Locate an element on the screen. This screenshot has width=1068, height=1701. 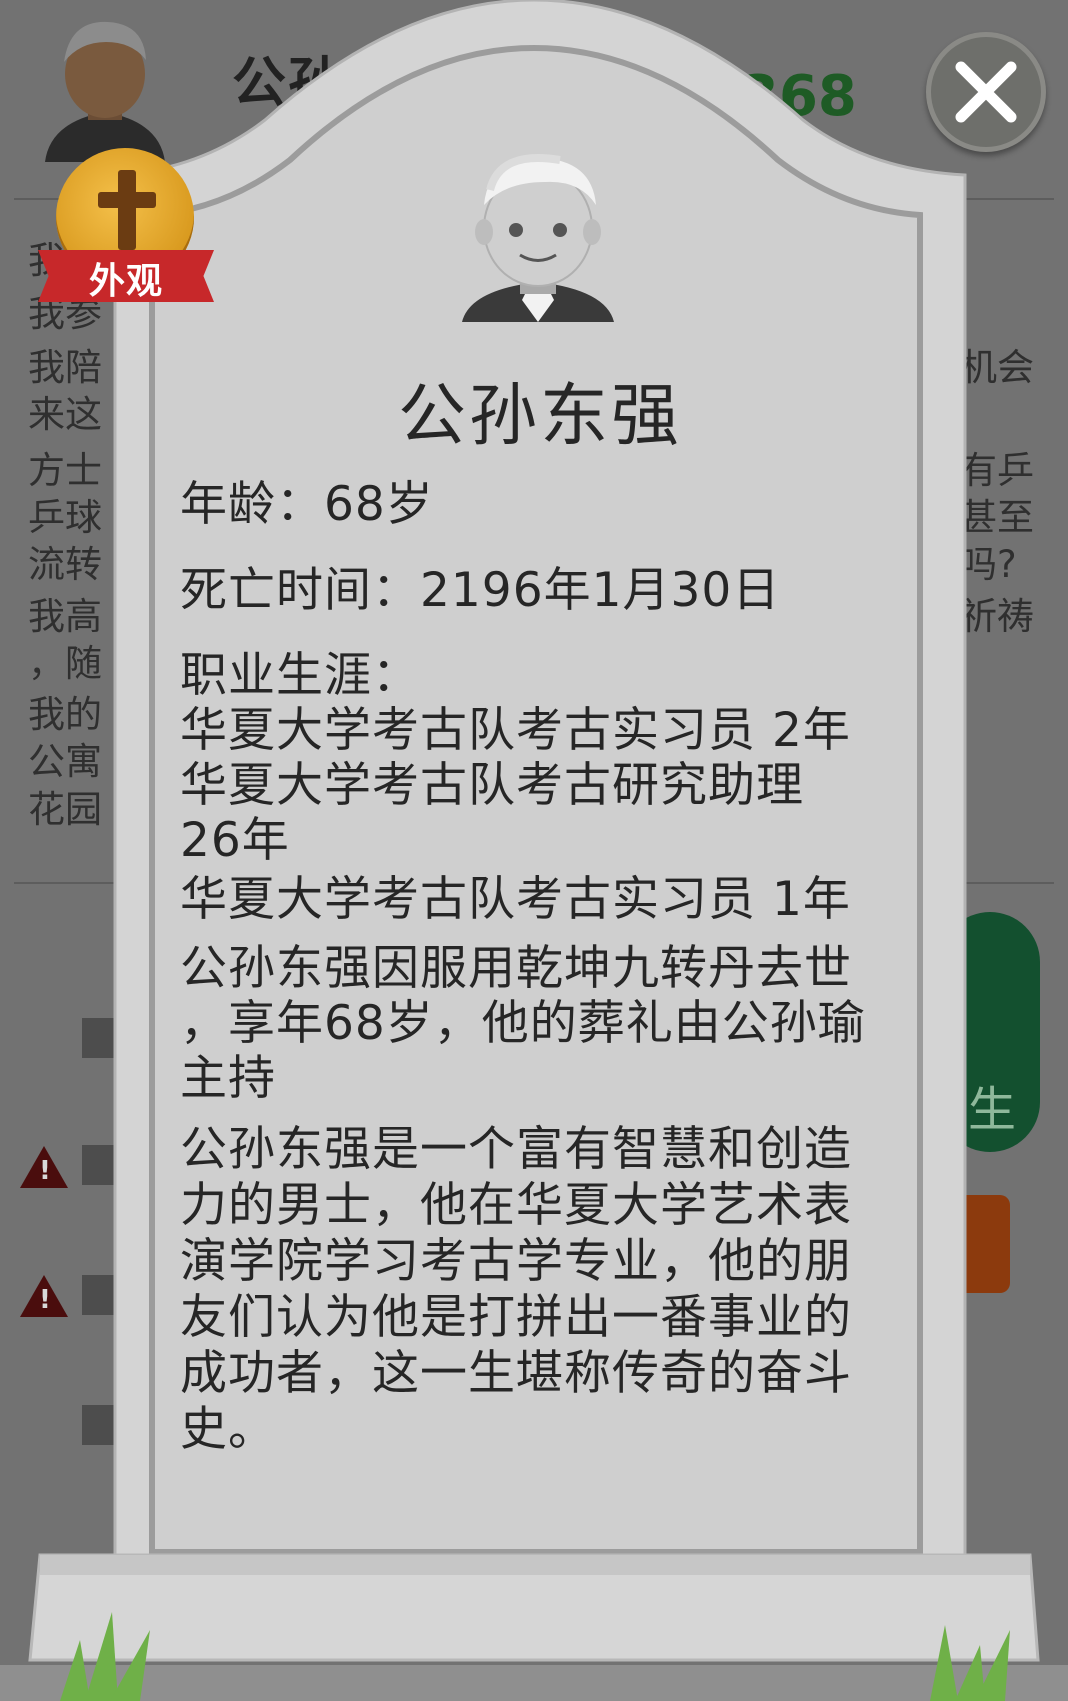
close-icon is located at coordinates (986, 92).